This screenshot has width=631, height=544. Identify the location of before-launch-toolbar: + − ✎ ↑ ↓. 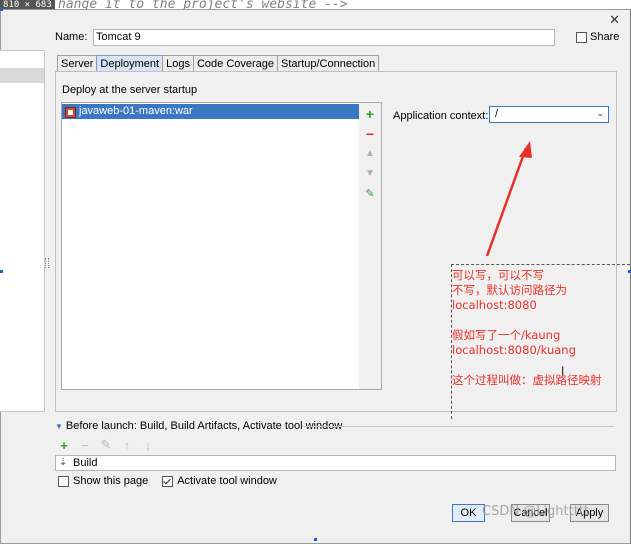
(106, 445).